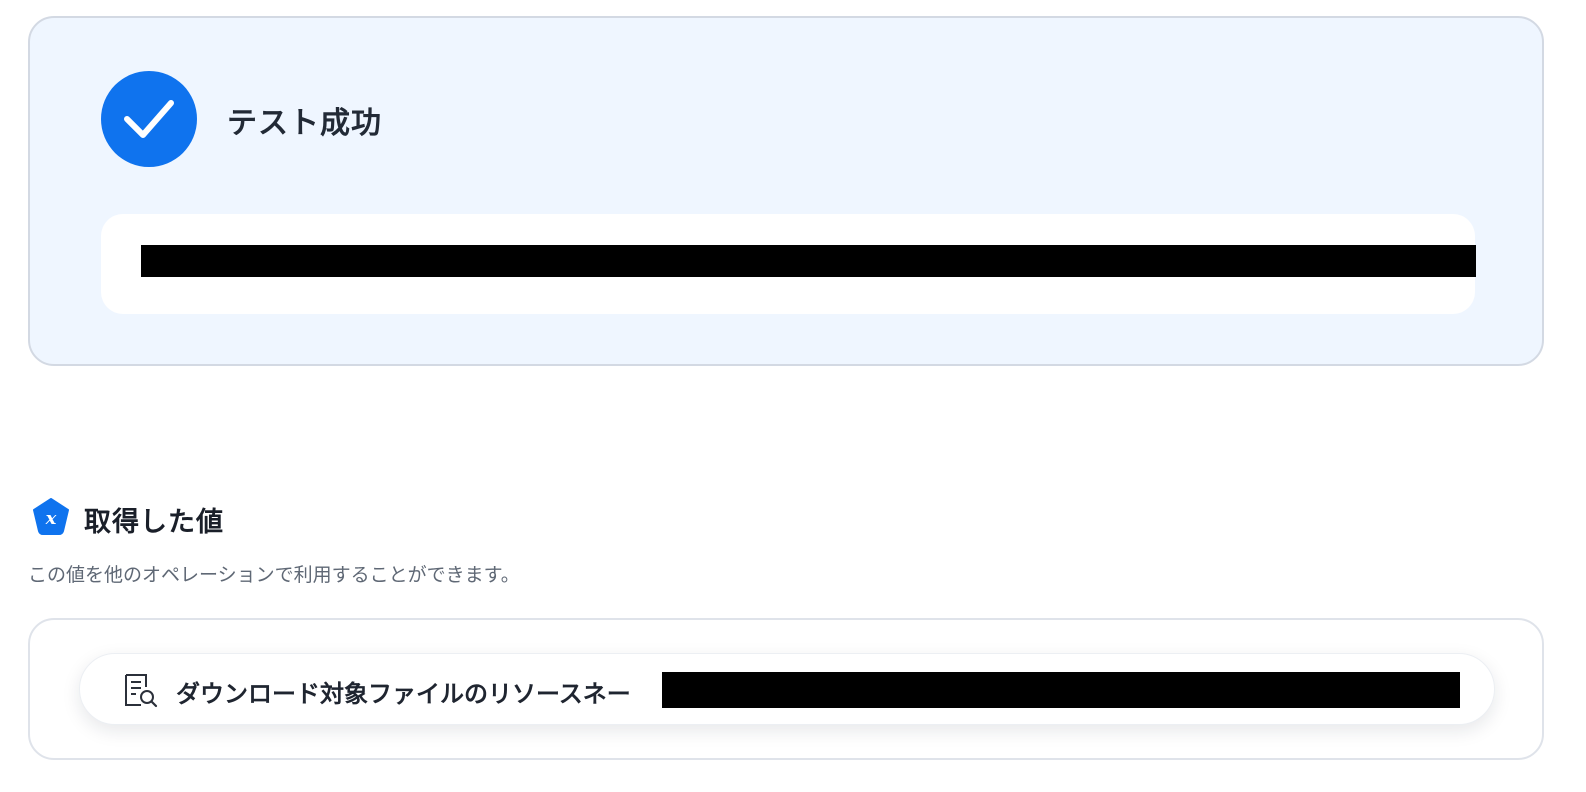 This screenshot has width=1586, height=792. I want to click on value-chip-resource-name: ダウンロード対象ファイルのリソースネー, so click(787, 689).